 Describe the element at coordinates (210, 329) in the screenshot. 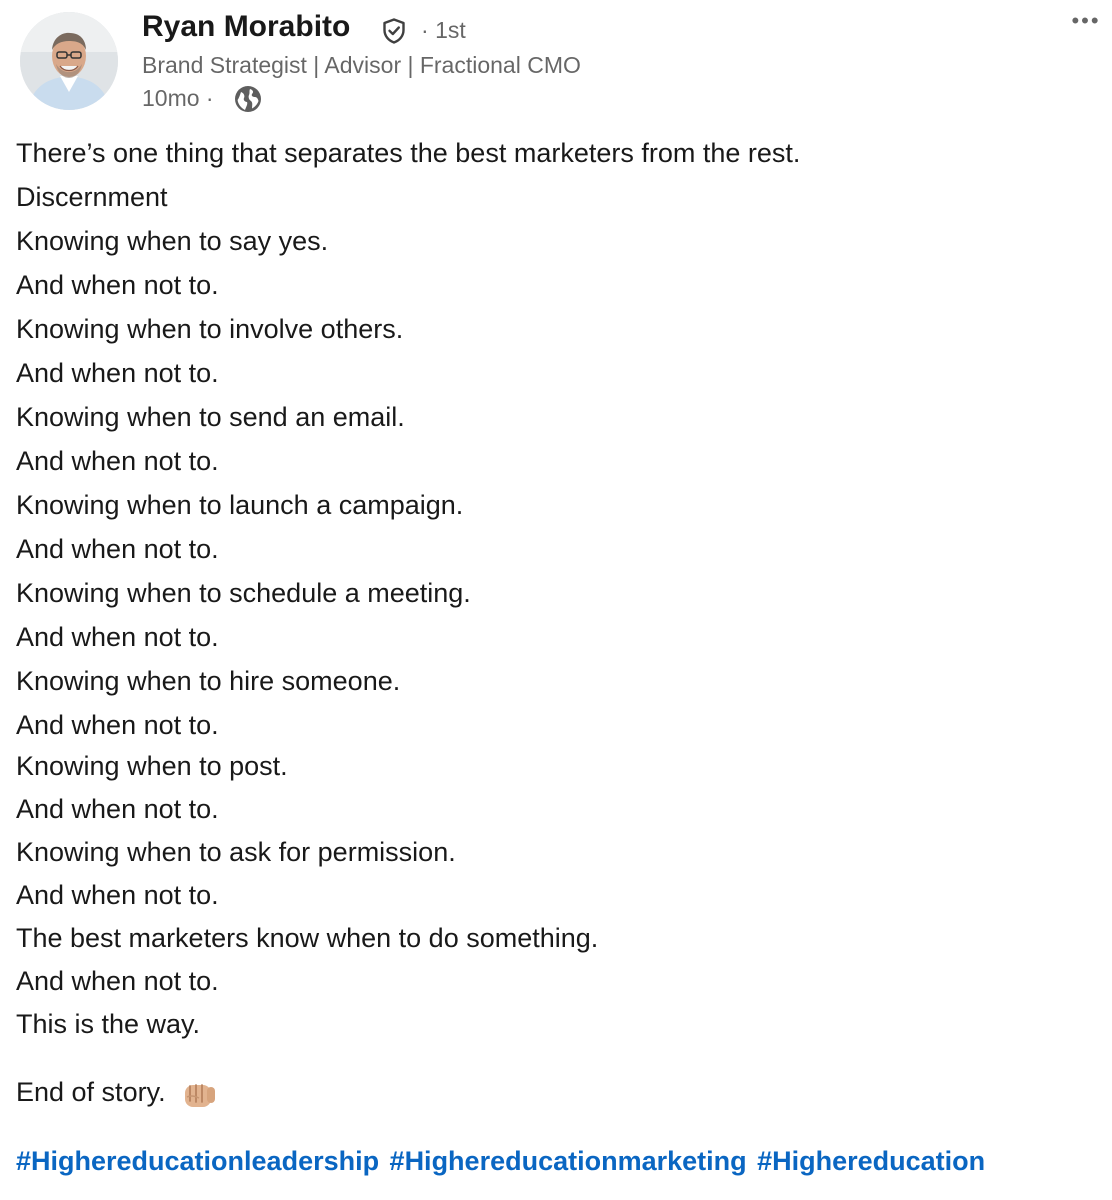

I see `post-line: Knowing when to involve others.` at that location.